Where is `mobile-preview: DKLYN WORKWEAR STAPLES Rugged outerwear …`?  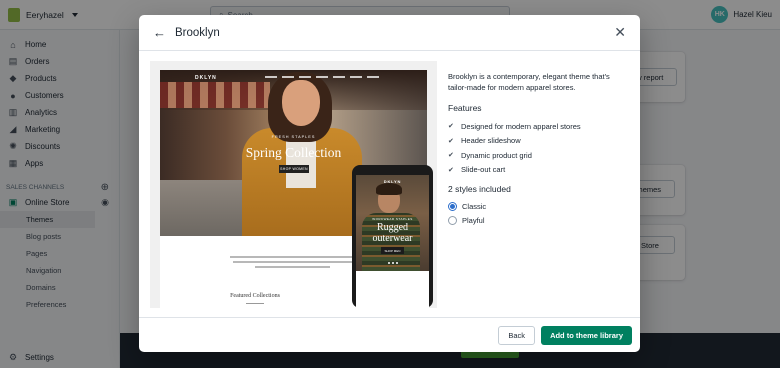 mobile-preview: DKLYN WORKWEAR STAPLES Rugged outerwear … is located at coordinates (392, 236).